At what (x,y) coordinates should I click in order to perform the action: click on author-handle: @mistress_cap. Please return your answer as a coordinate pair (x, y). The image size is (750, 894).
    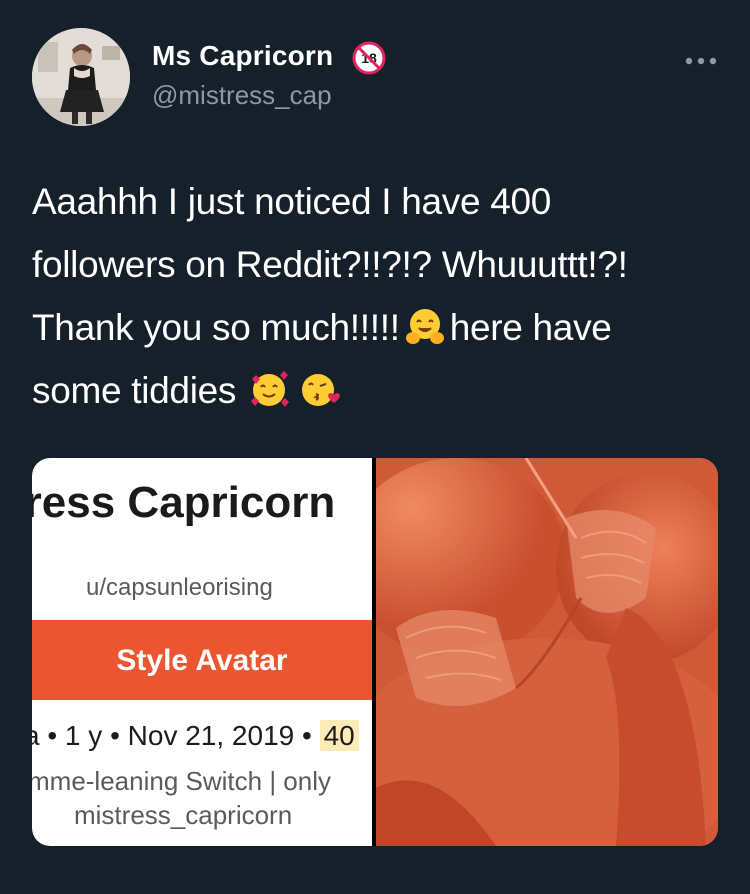
    Looking at the image, I should click on (242, 95).